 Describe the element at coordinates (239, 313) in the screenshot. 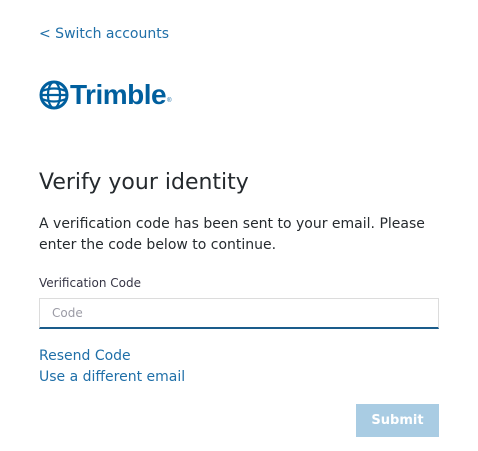

I see `verification-code-input` at that location.